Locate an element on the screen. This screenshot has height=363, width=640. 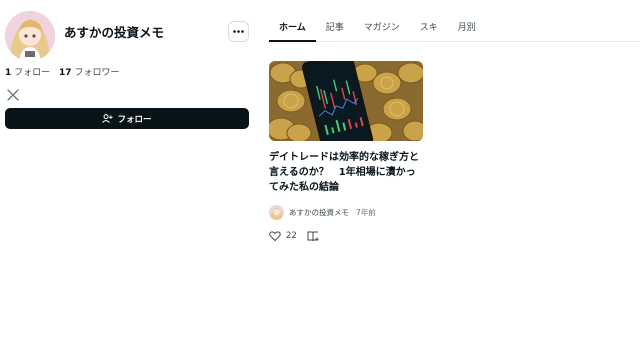
follow-stats: 1 フォロー 17 フォロワー is located at coordinates (65, 71).